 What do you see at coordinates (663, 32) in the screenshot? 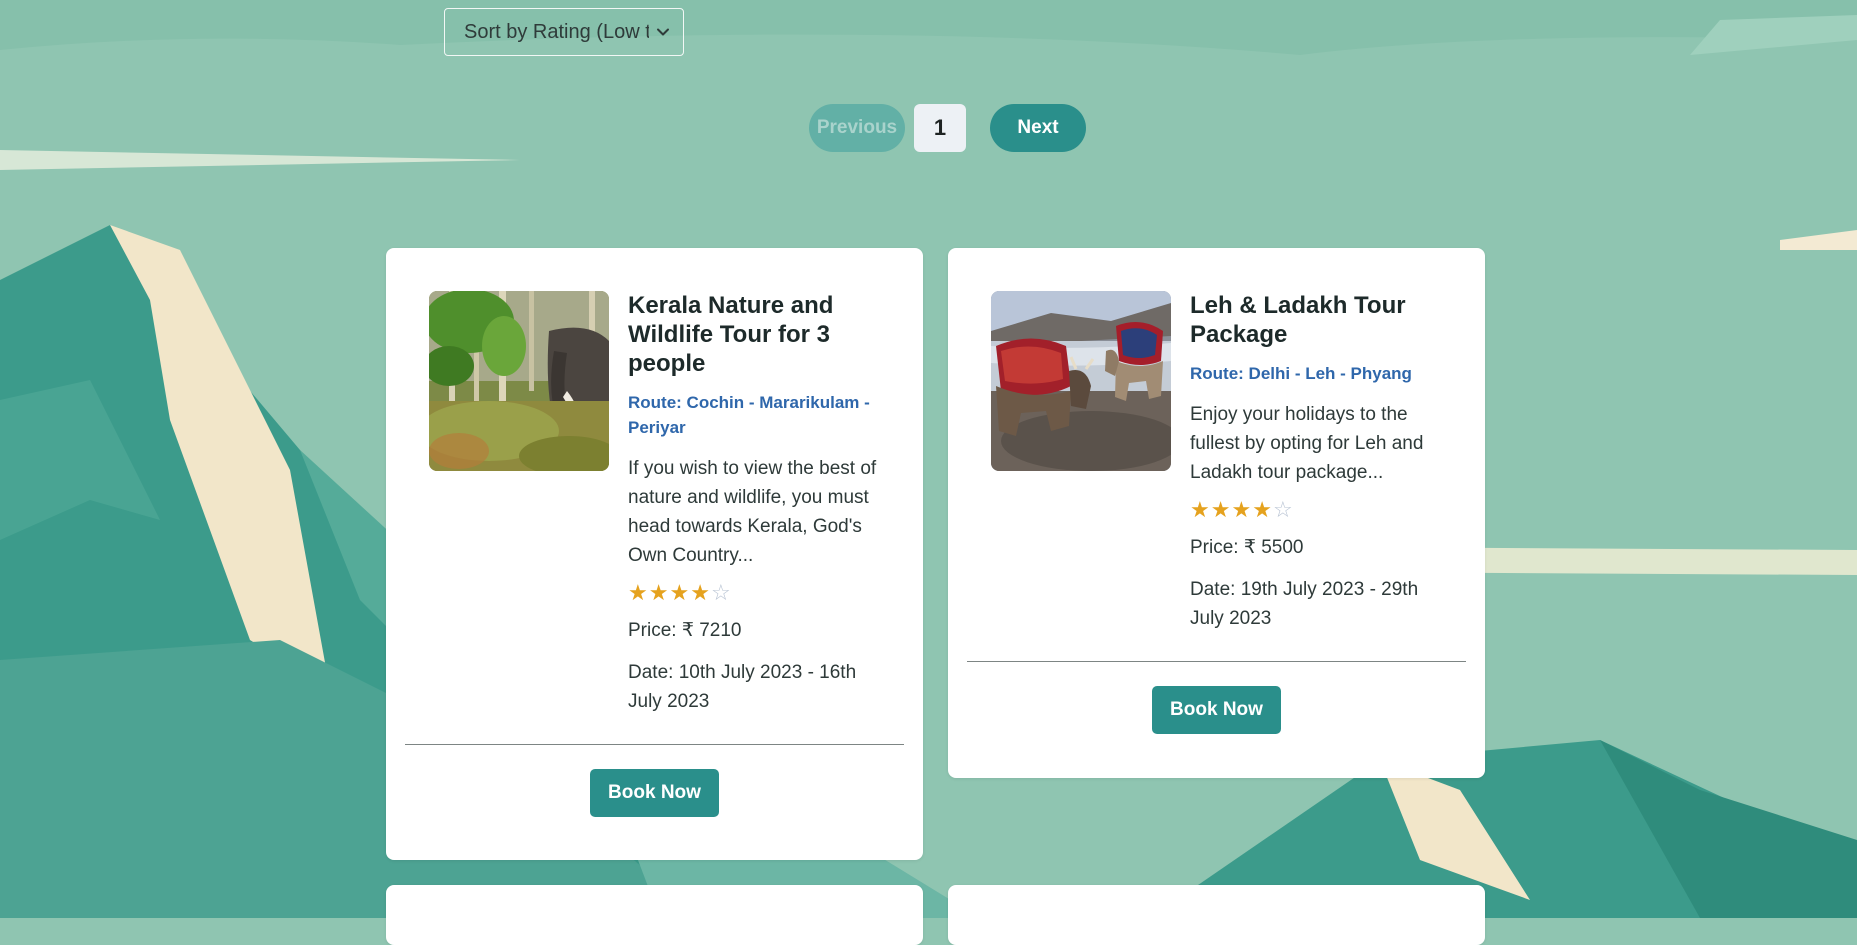
I see `chevron-down-icon` at bounding box center [663, 32].